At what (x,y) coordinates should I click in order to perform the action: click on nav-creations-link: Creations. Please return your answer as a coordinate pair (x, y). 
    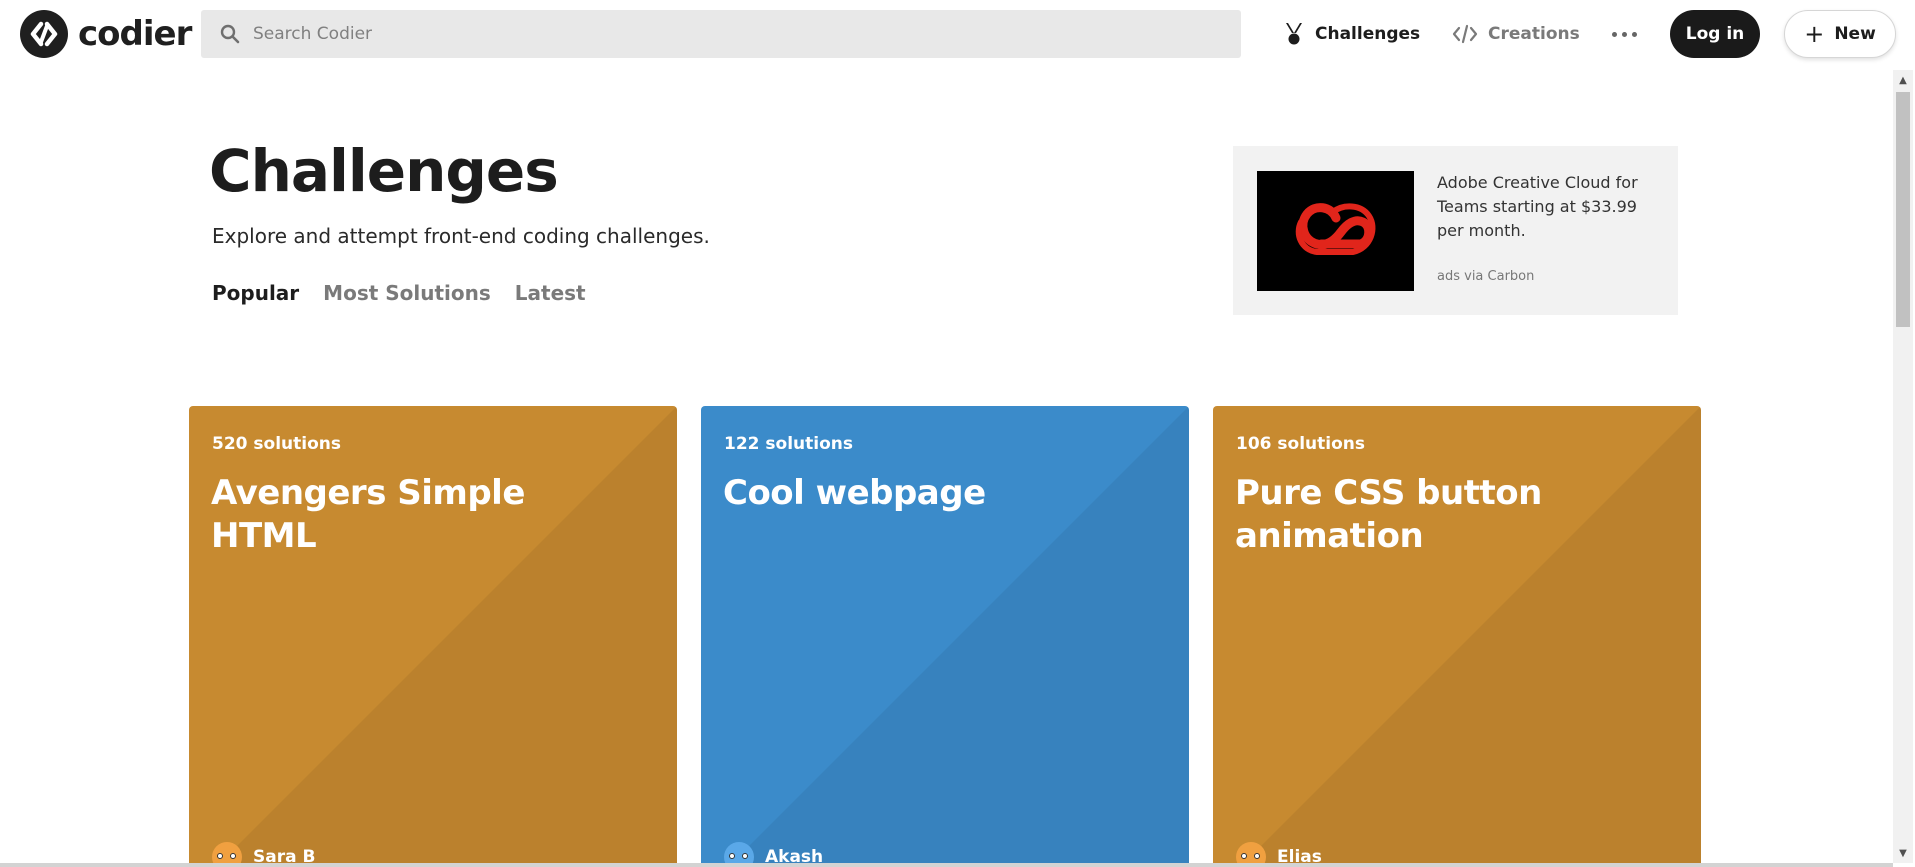
    Looking at the image, I should click on (1516, 34).